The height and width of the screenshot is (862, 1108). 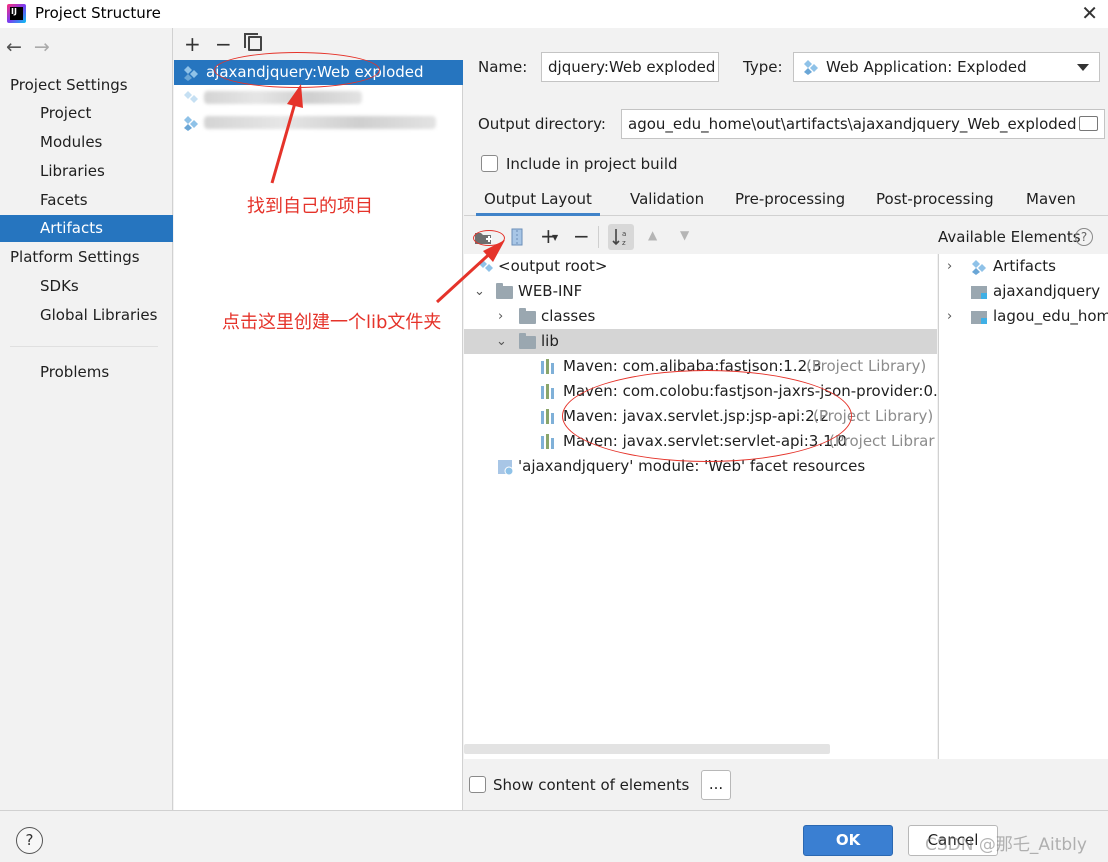 What do you see at coordinates (29, 840) in the screenshot?
I see `help-button: ?` at bounding box center [29, 840].